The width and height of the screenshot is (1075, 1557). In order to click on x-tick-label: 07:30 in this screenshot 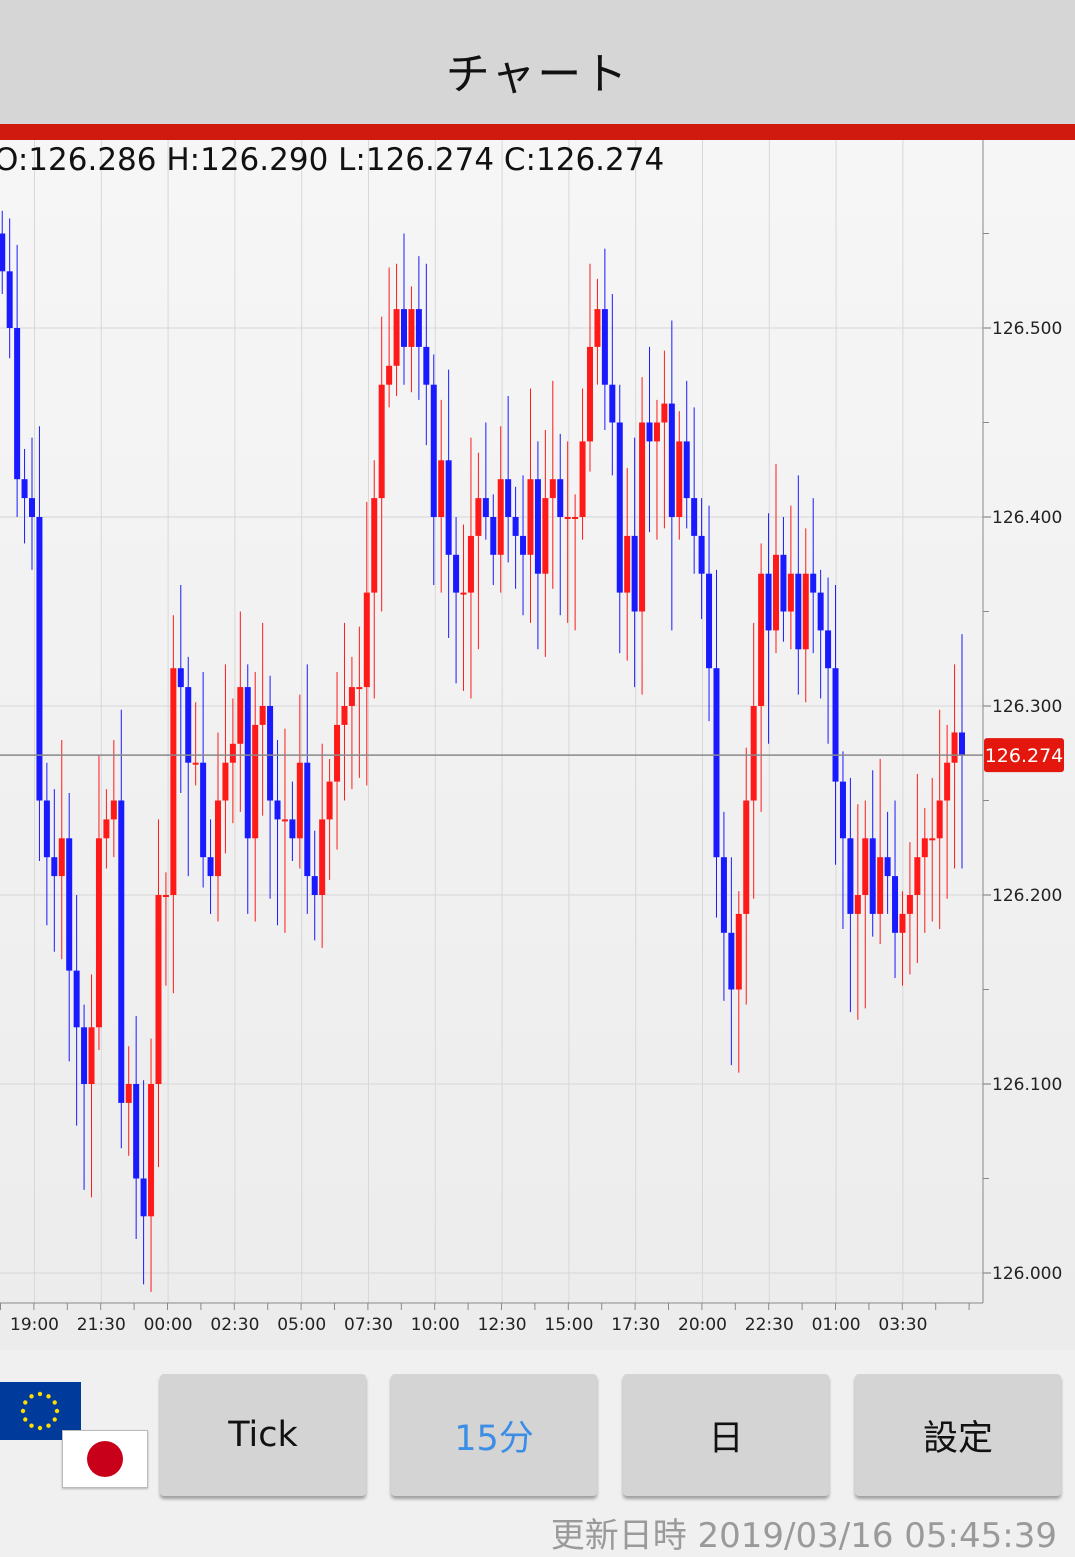, I will do `click(368, 1325)`.